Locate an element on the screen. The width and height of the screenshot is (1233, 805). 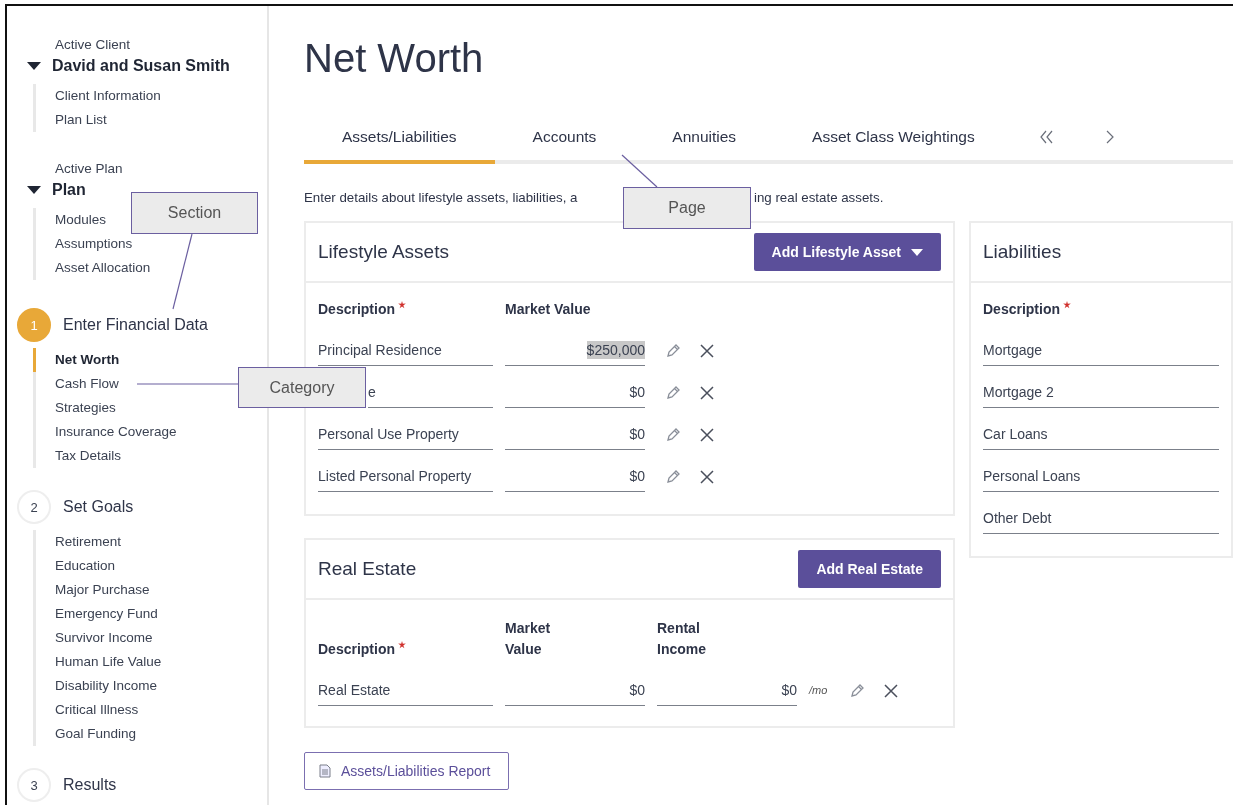
tab: Asset Class Weightings is located at coordinates (893, 139).